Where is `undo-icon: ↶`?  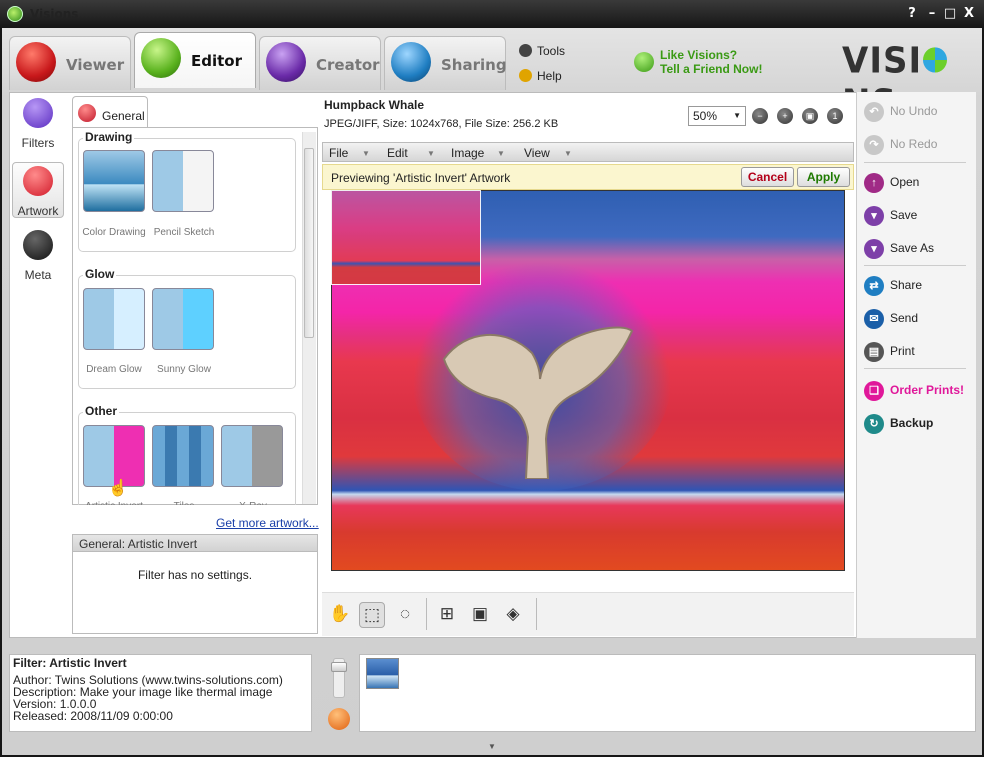 undo-icon: ↶ is located at coordinates (874, 111).